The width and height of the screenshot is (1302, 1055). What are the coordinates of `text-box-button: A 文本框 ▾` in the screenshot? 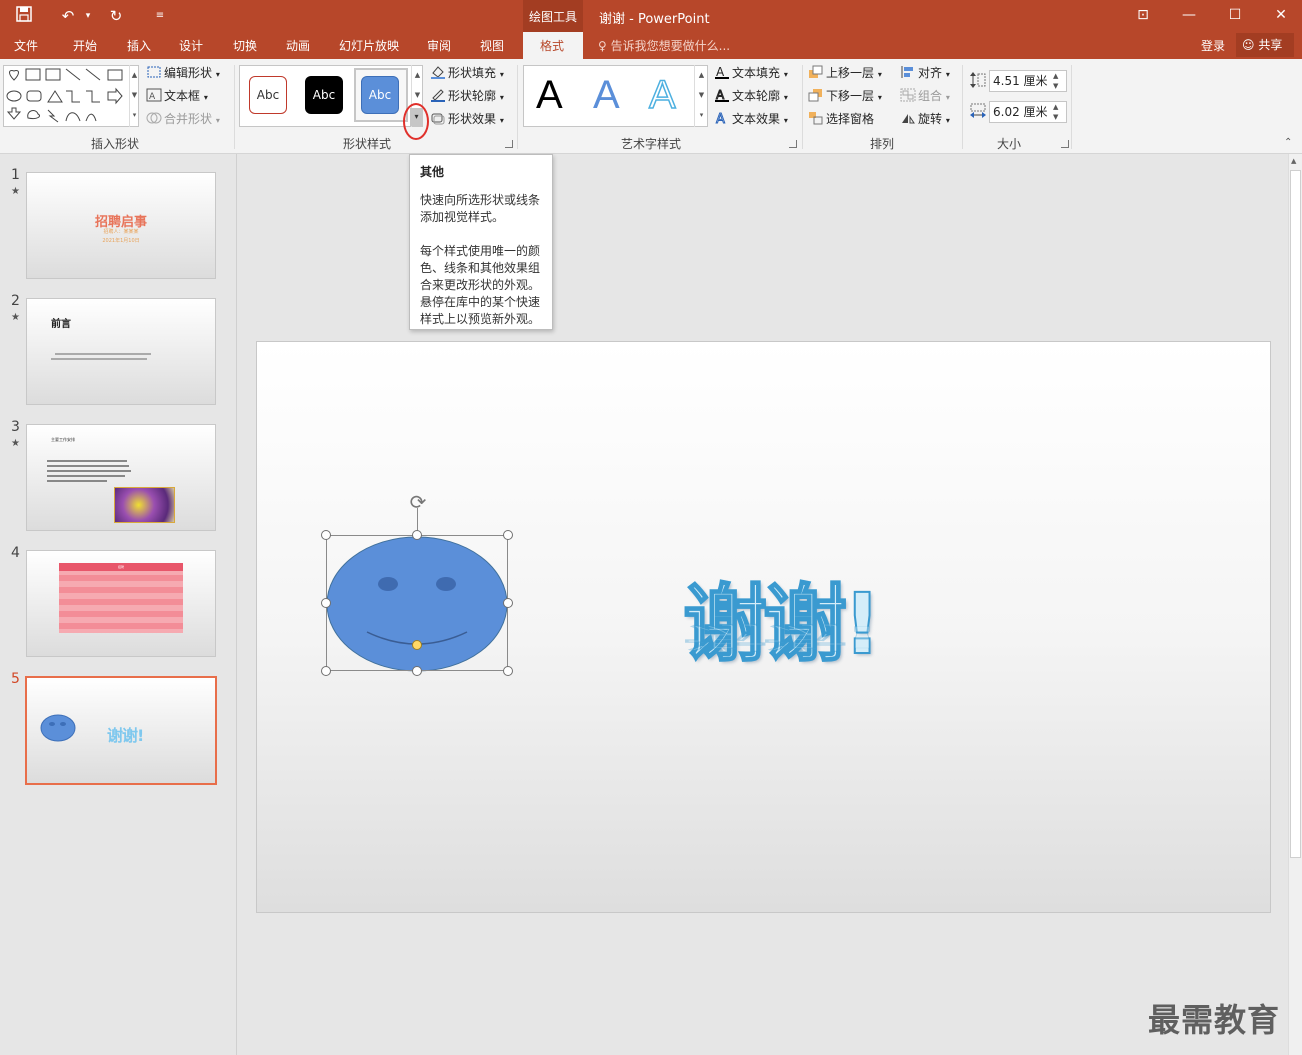 It's located at (177, 96).